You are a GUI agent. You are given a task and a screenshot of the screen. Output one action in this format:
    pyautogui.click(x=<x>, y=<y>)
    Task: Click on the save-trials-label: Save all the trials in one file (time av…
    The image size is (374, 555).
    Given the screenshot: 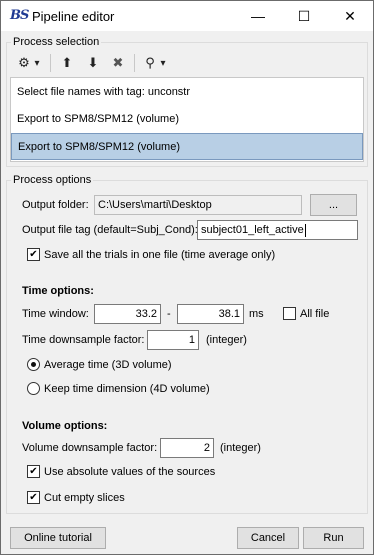 What is the action you would take?
    pyautogui.click(x=160, y=255)
    